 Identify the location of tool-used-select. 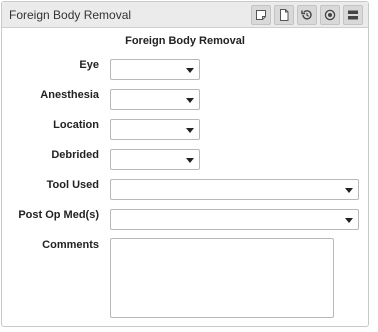
(234, 189).